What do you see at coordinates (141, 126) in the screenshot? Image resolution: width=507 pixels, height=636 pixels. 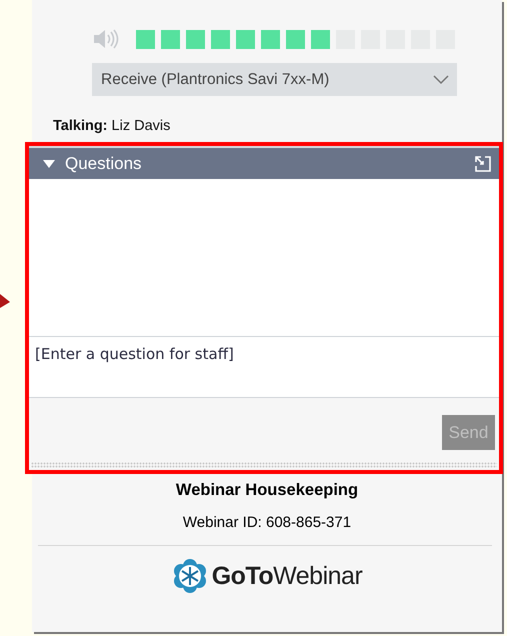 I see `speaker-name: Liz Davis` at bounding box center [141, 126].